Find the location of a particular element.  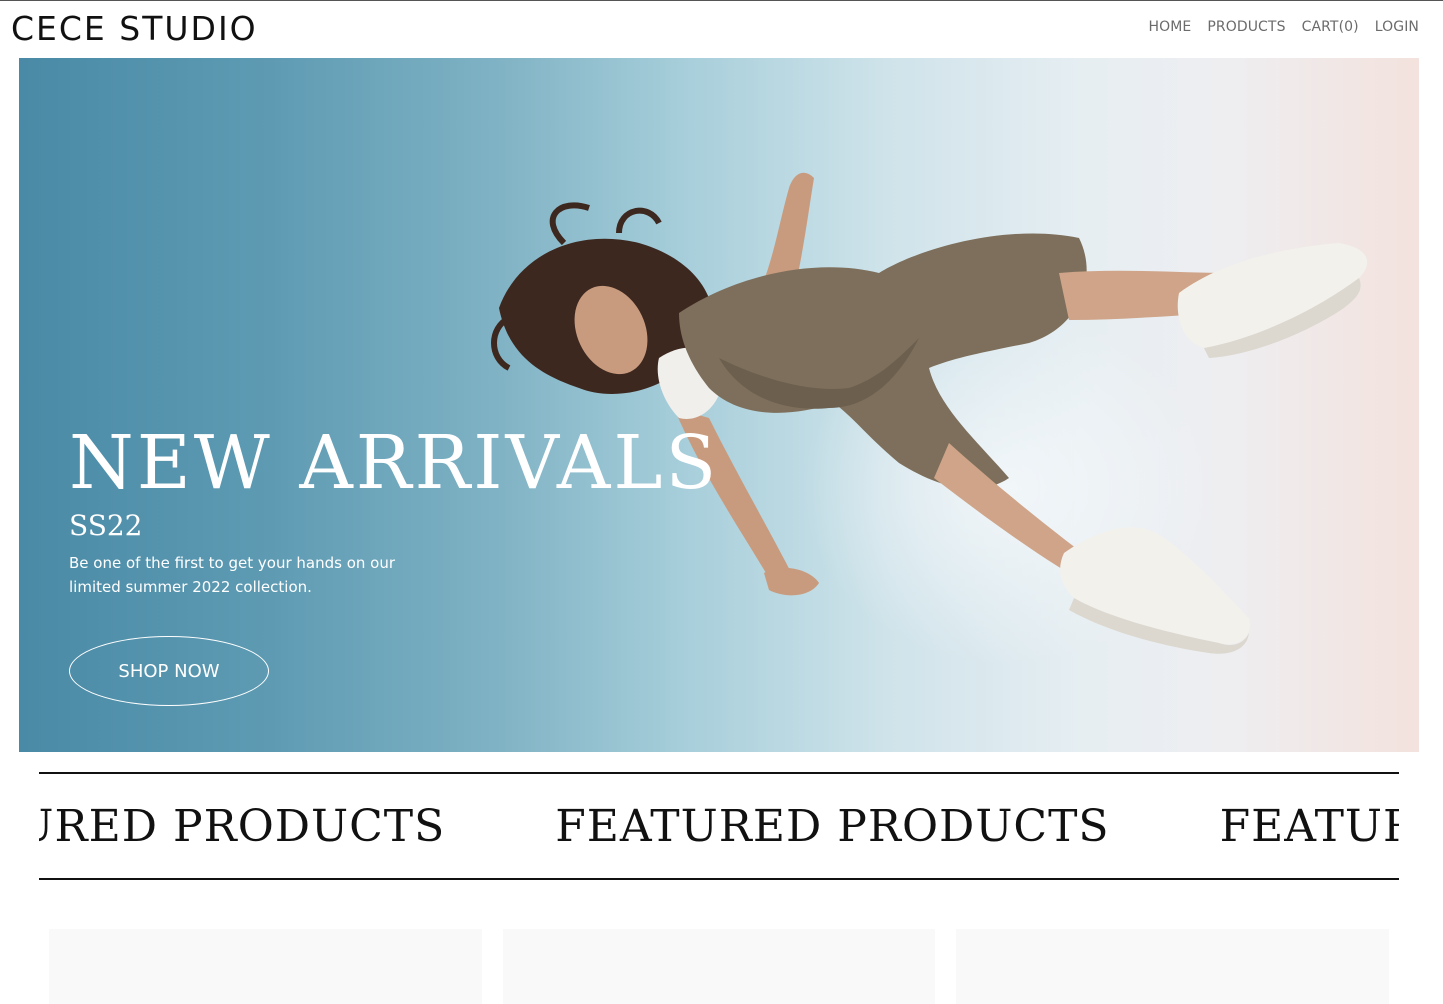

nav-products-link: PRODUCTS is located at coordinates (1246, 27).